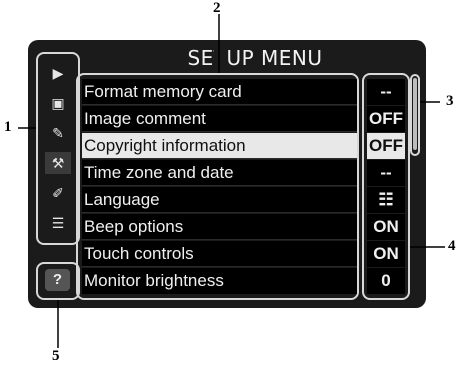  What do you see at coordinates (452, 246) in the screenshot?
I see `callout-4: 4` at bounding box center [452, 246].